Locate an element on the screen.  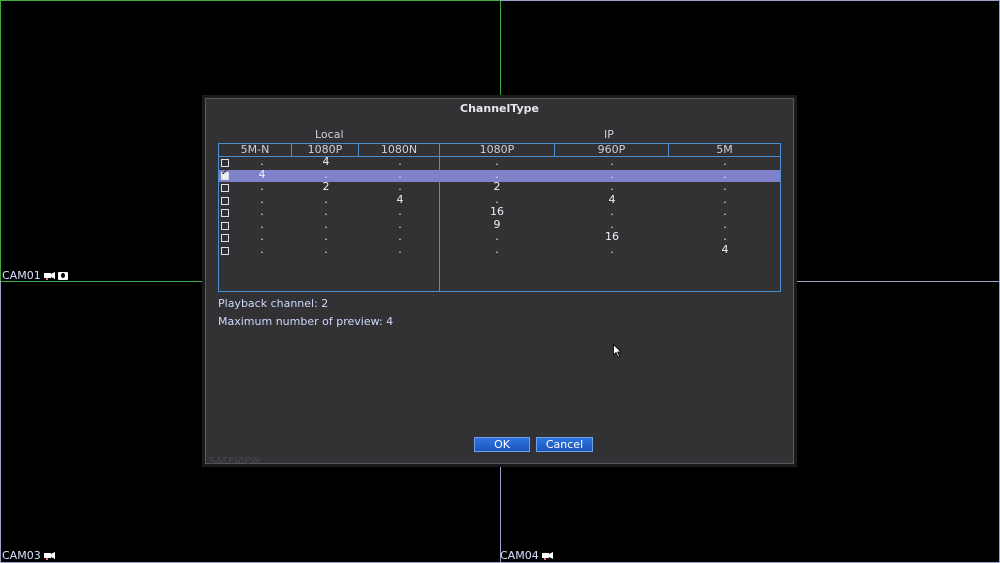
max-preview-text: Maximum number of preview: 4 is located at coordinates (306, 321).